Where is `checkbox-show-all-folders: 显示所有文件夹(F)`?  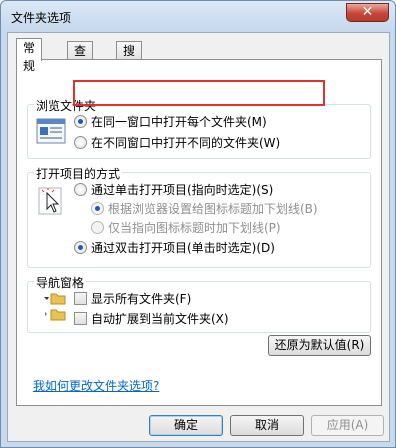
checkbox-show-all-folders: 显示所有文件夹(F) is located at coordinates (132, 299).